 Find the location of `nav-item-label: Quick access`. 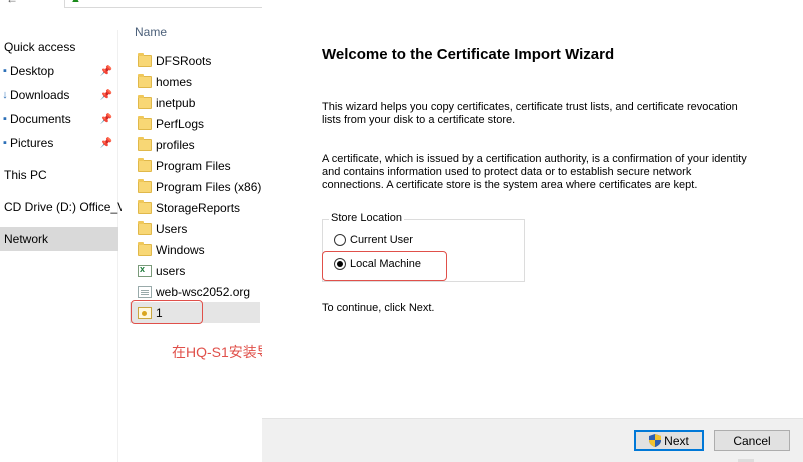

nav-item-label: Quick access is located at coordinates (40, 47).